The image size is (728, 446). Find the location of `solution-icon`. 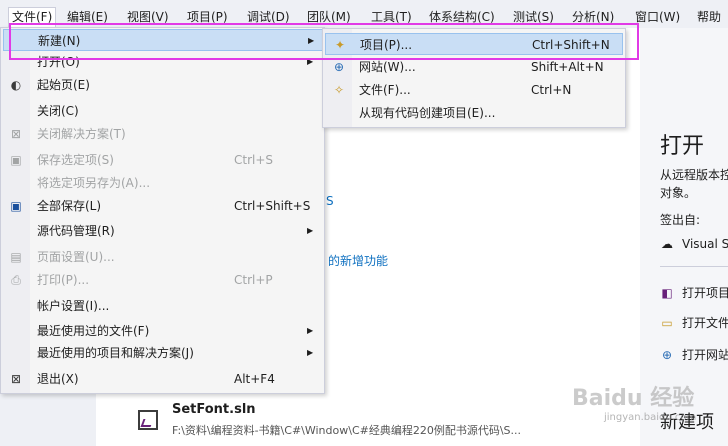

solution-icon is located at coordinates (148, 420).